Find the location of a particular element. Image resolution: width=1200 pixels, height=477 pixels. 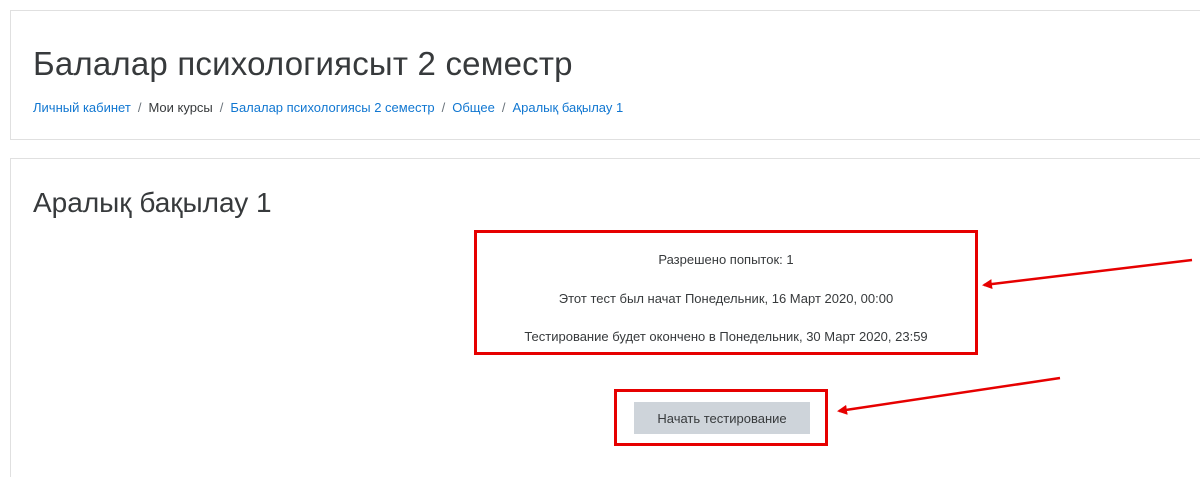

start-button-highlight: Начать тестирование is located at coordinates (721, 417).